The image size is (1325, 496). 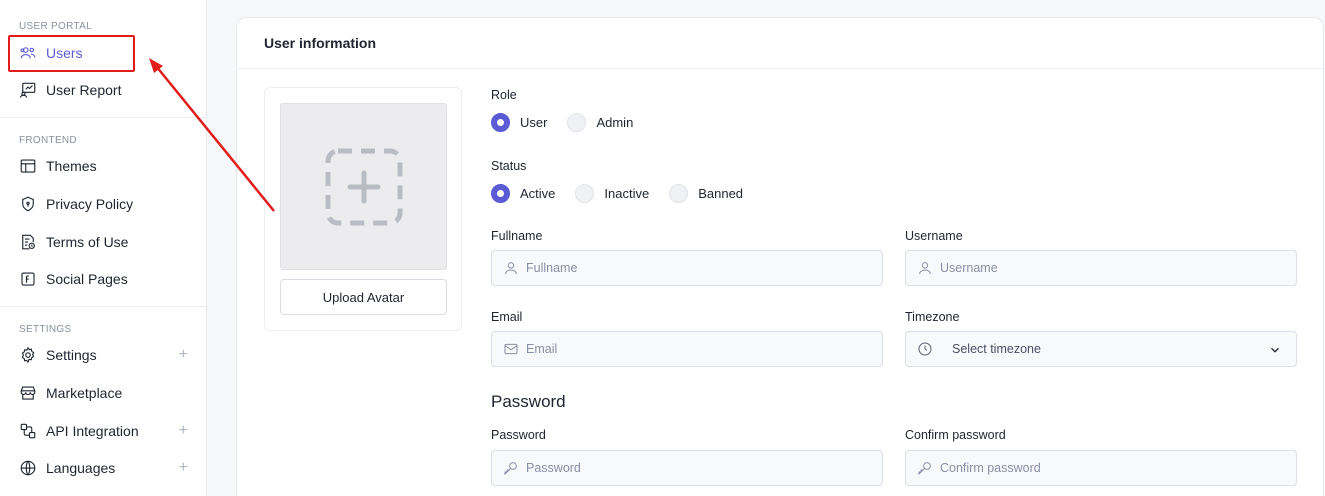 What do you see at coordinates (990, 468) in the screenshot?
I see `confirm-password-placeholder: Confirm password` at bounding box center [990, 468].